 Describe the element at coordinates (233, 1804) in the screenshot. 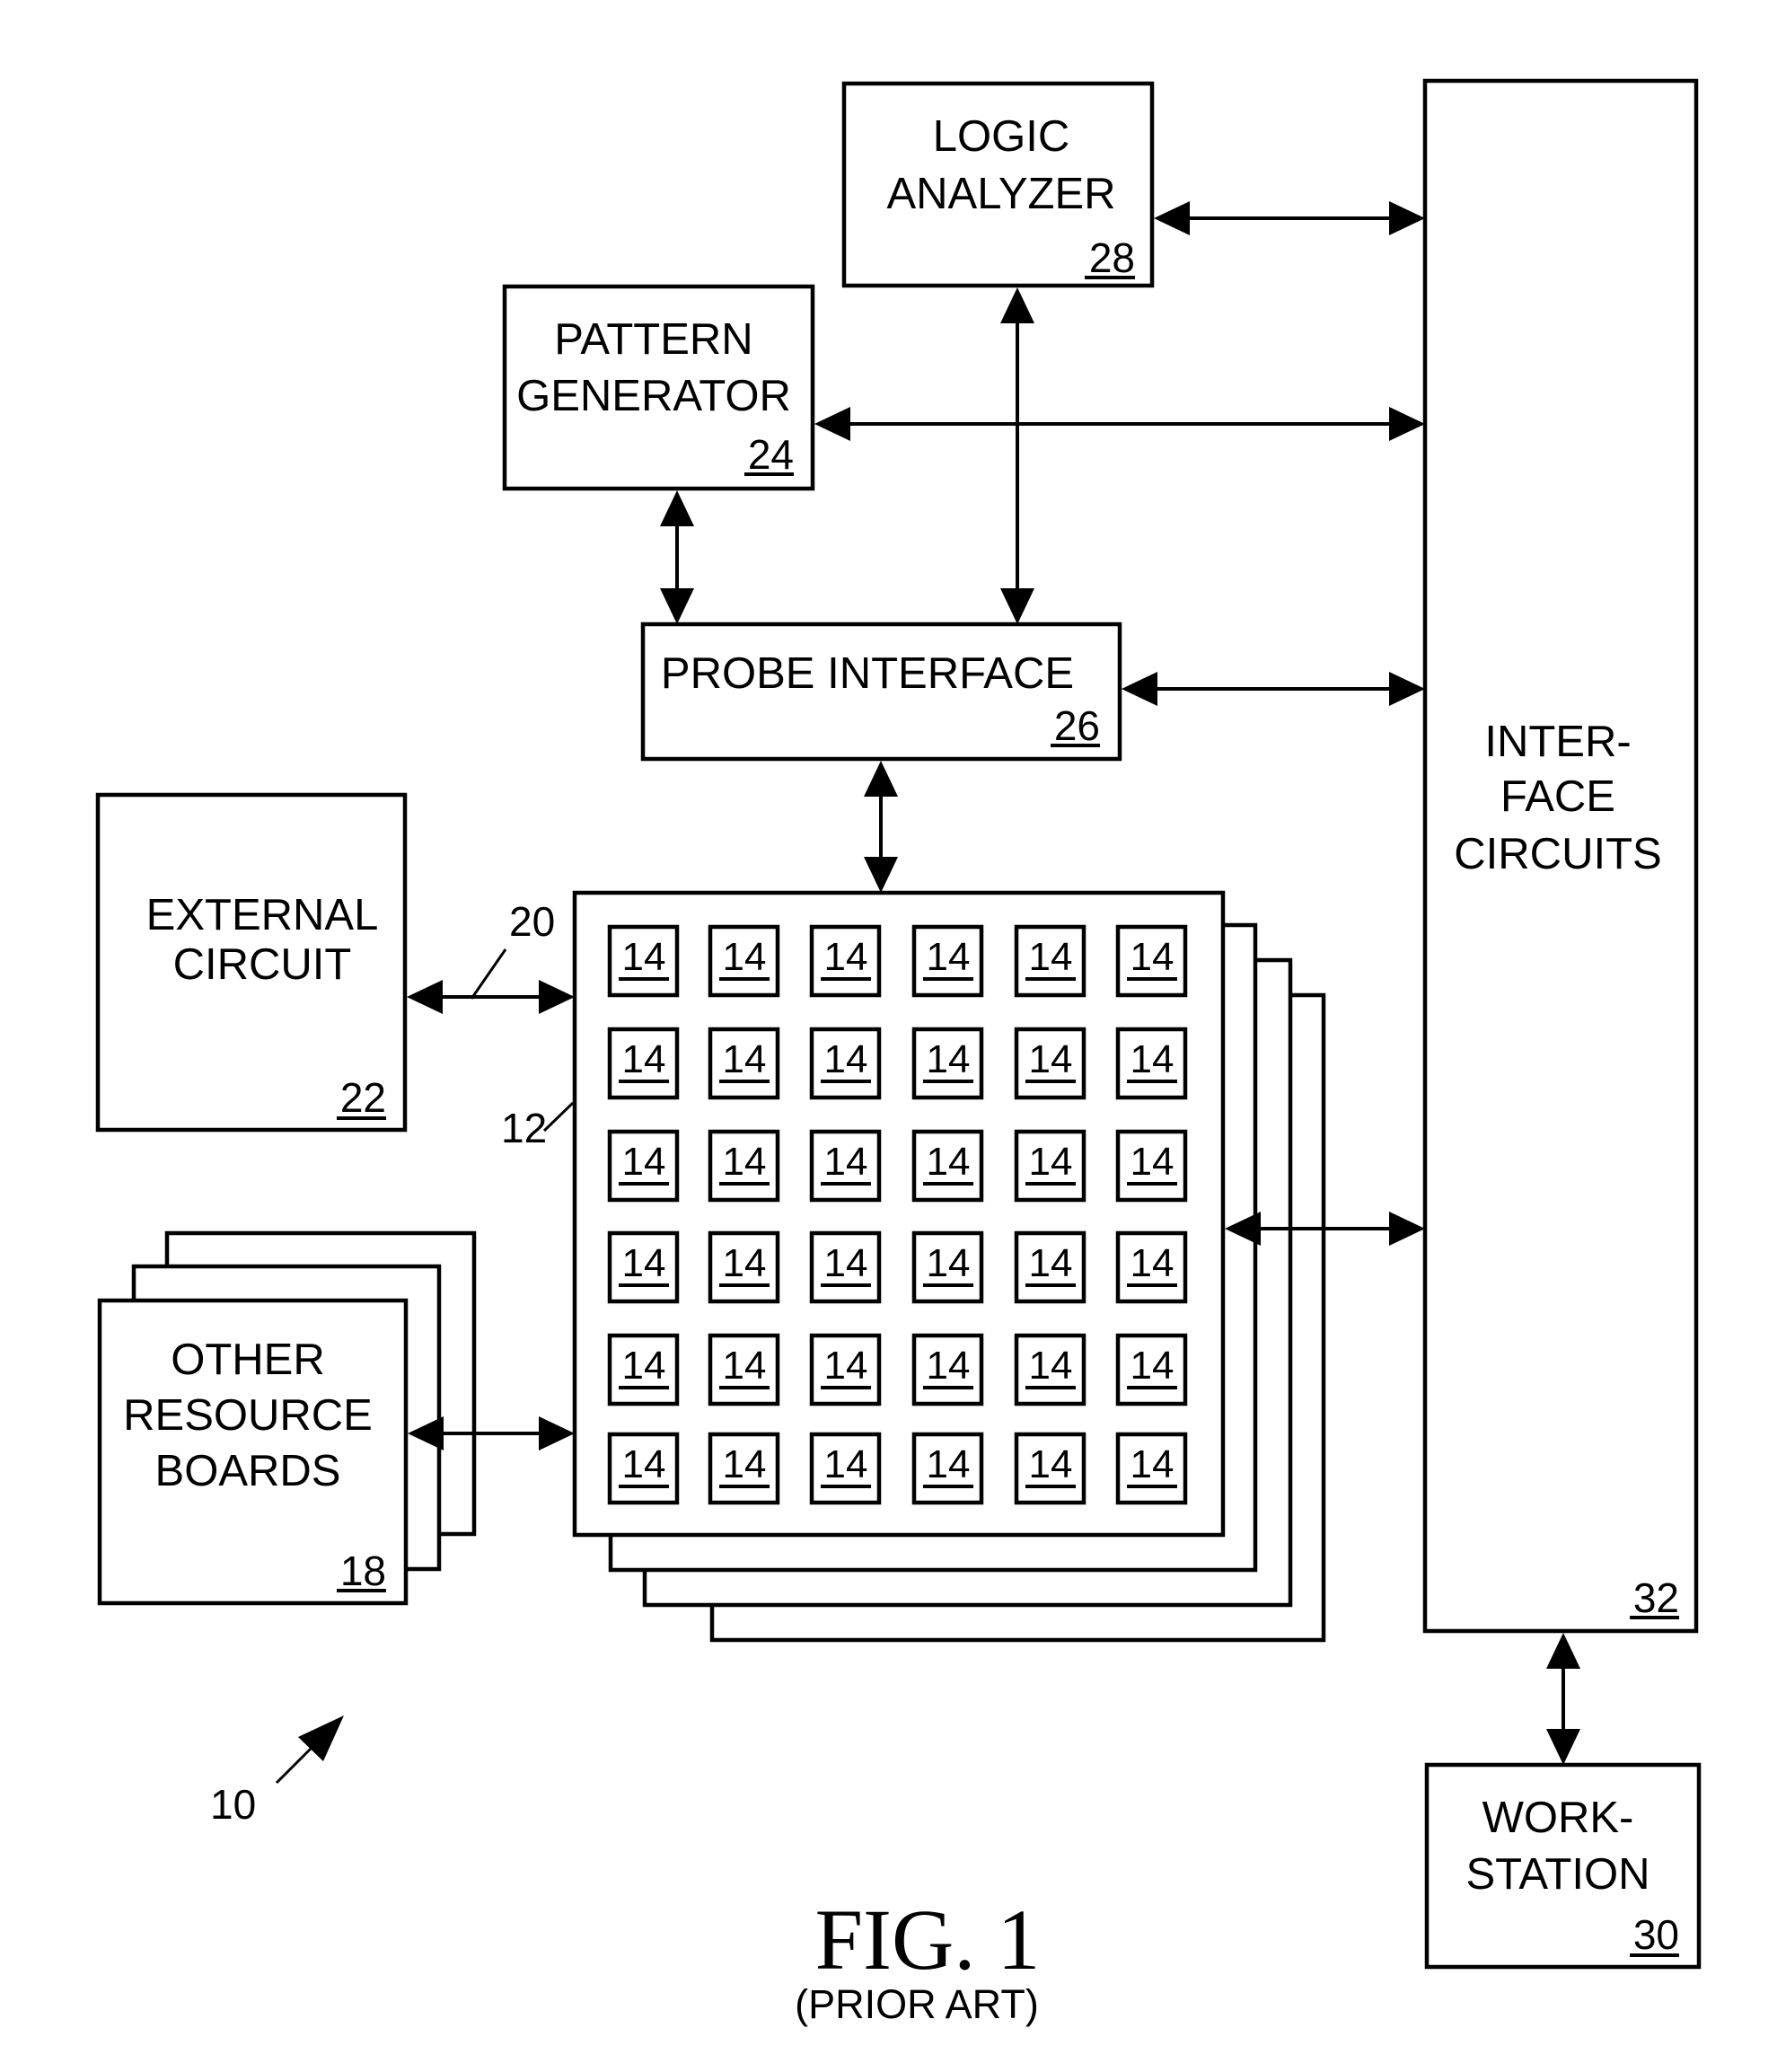

I see `system-ref-label: 10` at that location.